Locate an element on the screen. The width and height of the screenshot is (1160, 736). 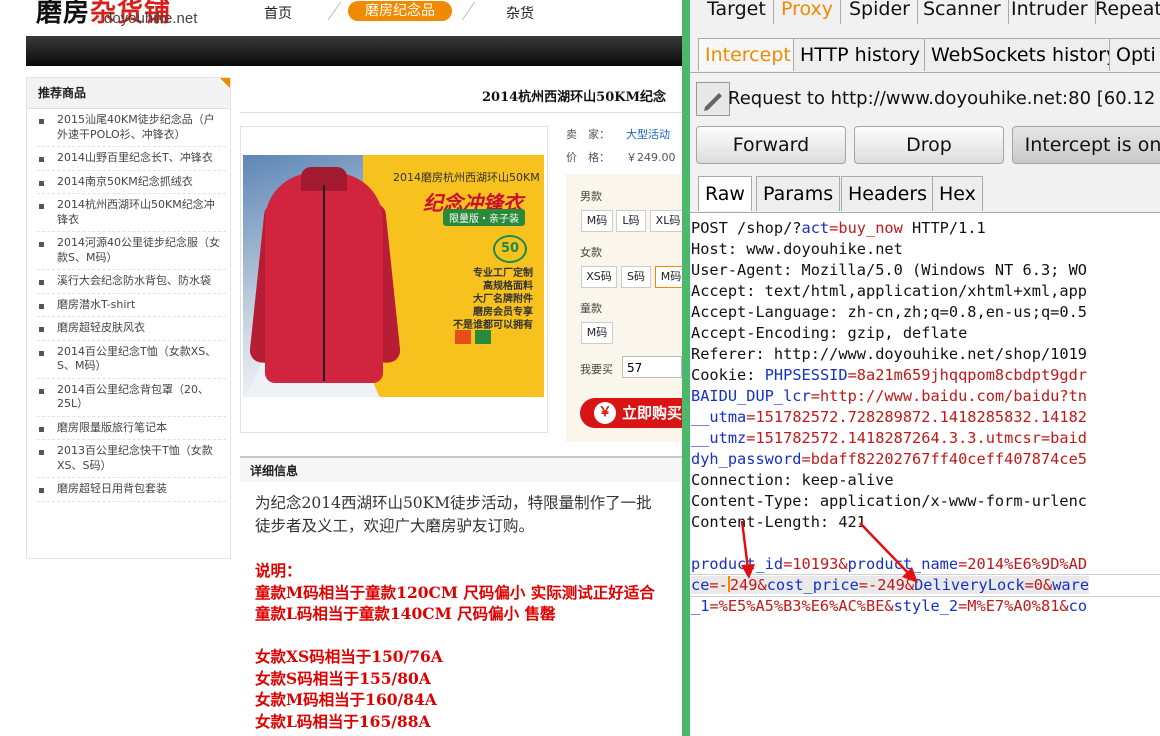
annotation-arrows is located at coordinates (829, 551).